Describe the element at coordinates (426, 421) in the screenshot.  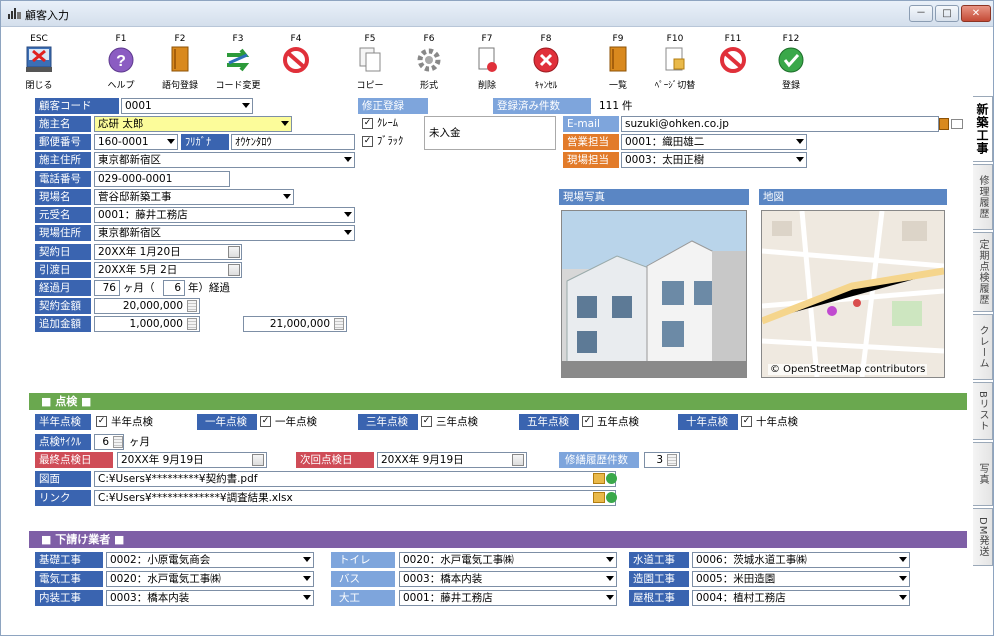
I see `three-year-checkbox: ✓` at that location.